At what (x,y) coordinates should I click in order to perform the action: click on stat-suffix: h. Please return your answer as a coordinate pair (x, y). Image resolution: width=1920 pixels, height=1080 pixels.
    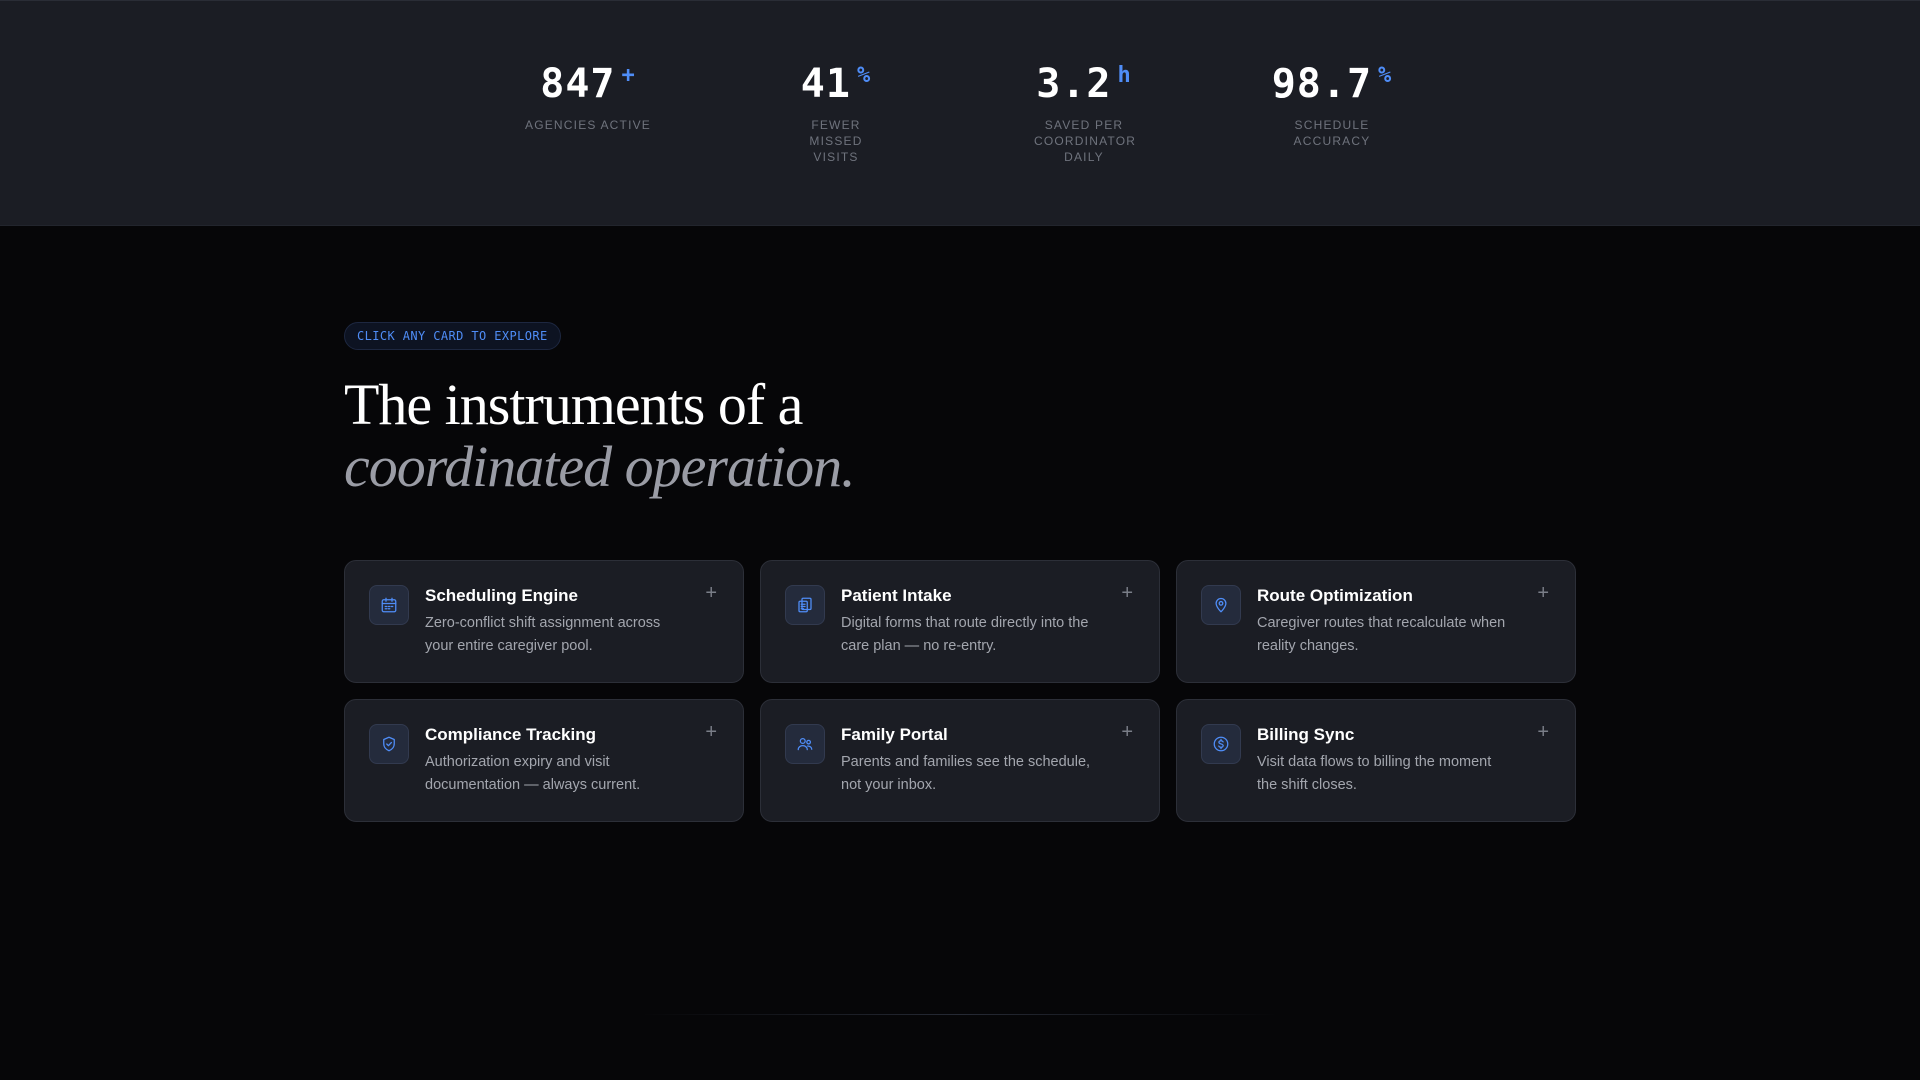
    Looking at the image, I should click on (1124, 75).